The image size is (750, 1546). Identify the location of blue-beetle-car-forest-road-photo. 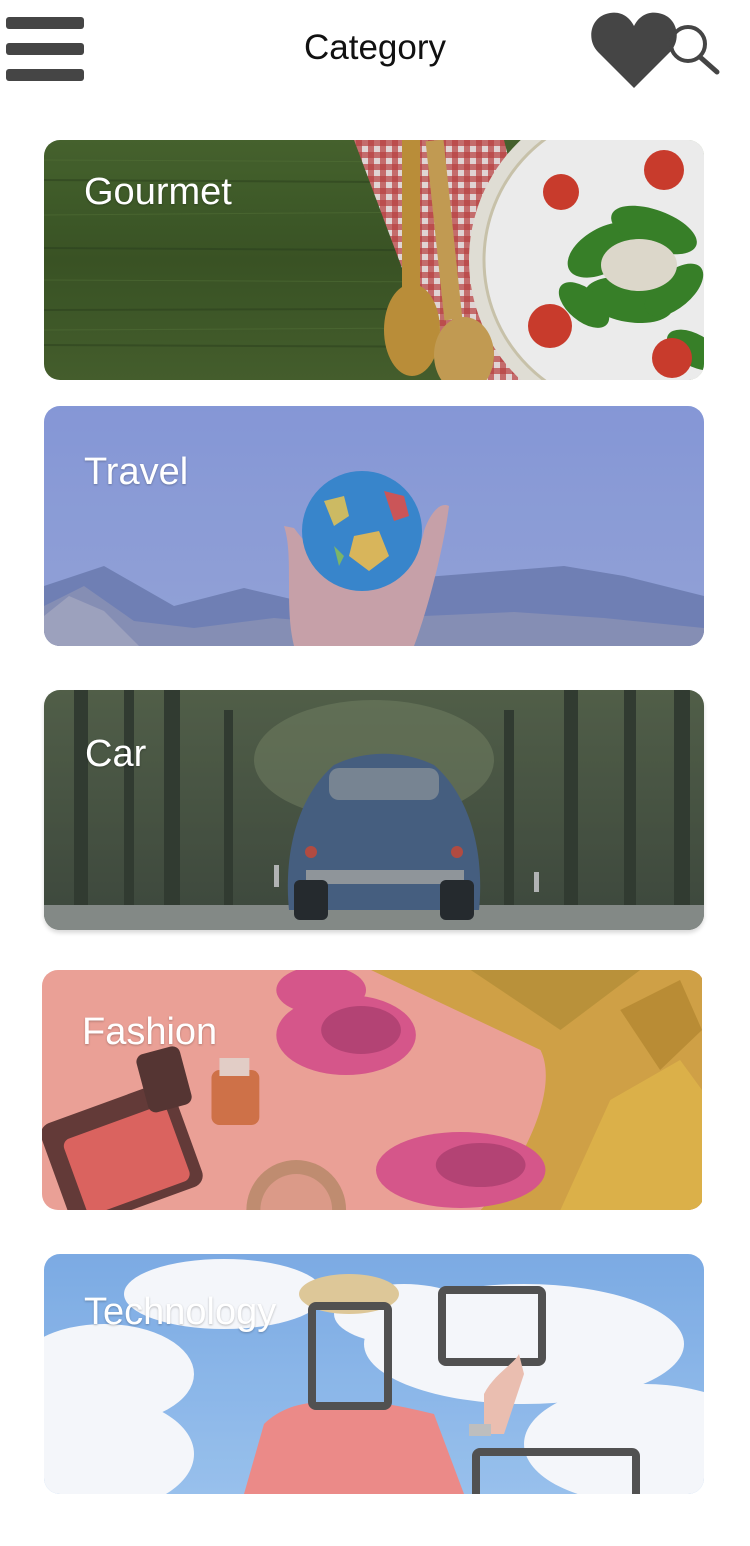
(374, 810).